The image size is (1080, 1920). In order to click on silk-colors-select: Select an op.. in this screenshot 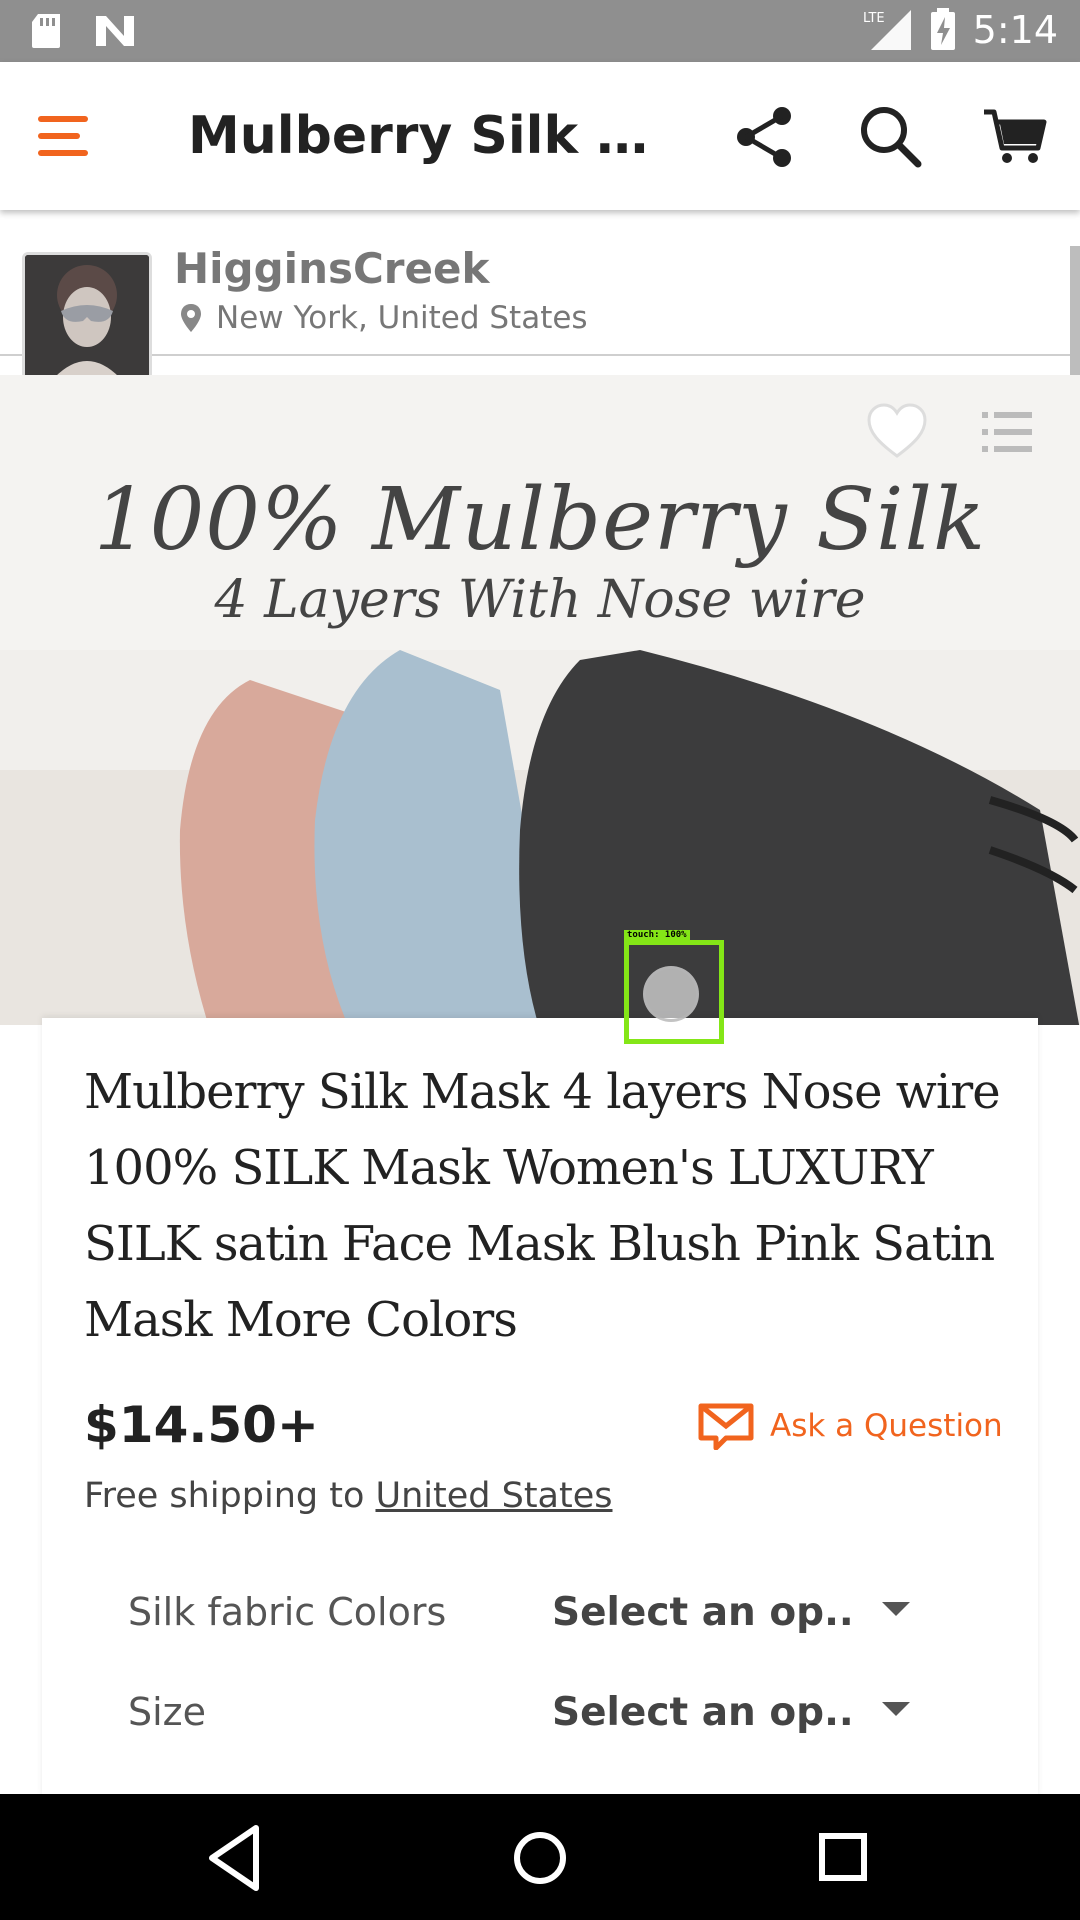, I will do `click(752, 1625)`.